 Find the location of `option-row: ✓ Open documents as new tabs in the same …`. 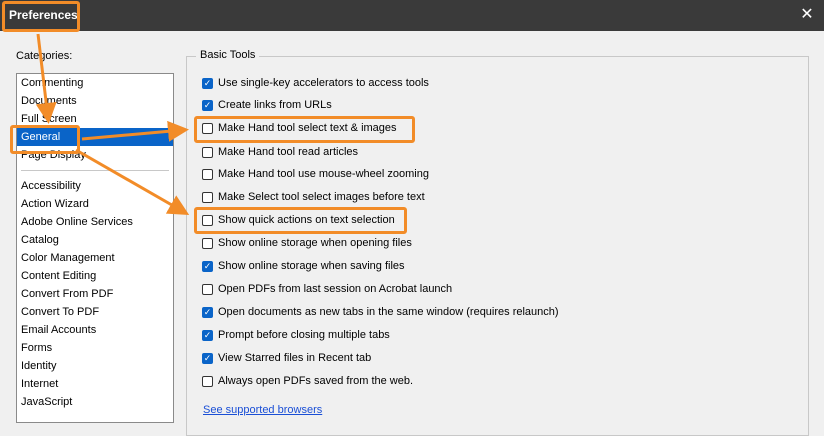

option-row: ✓ Open documents as new tabs in the same … is located at coordinates (380, 312).